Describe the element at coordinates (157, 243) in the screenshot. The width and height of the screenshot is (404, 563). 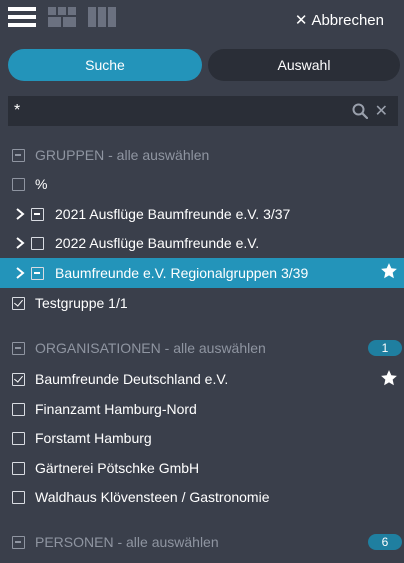
I see `item-label: 2022 Ausflüge Baumfreunde e.V.` at that location.